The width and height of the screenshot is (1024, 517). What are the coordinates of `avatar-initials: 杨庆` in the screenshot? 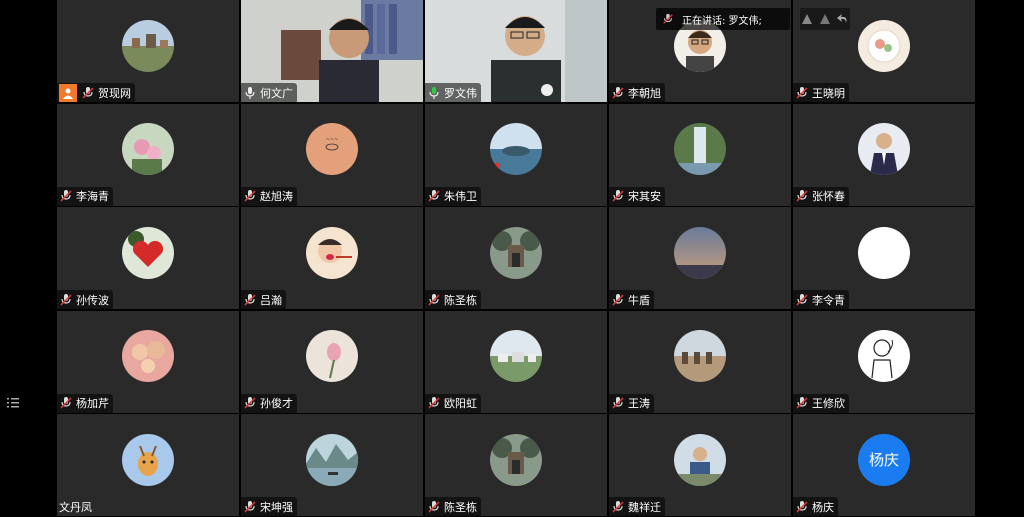 It's located at (883, 460).